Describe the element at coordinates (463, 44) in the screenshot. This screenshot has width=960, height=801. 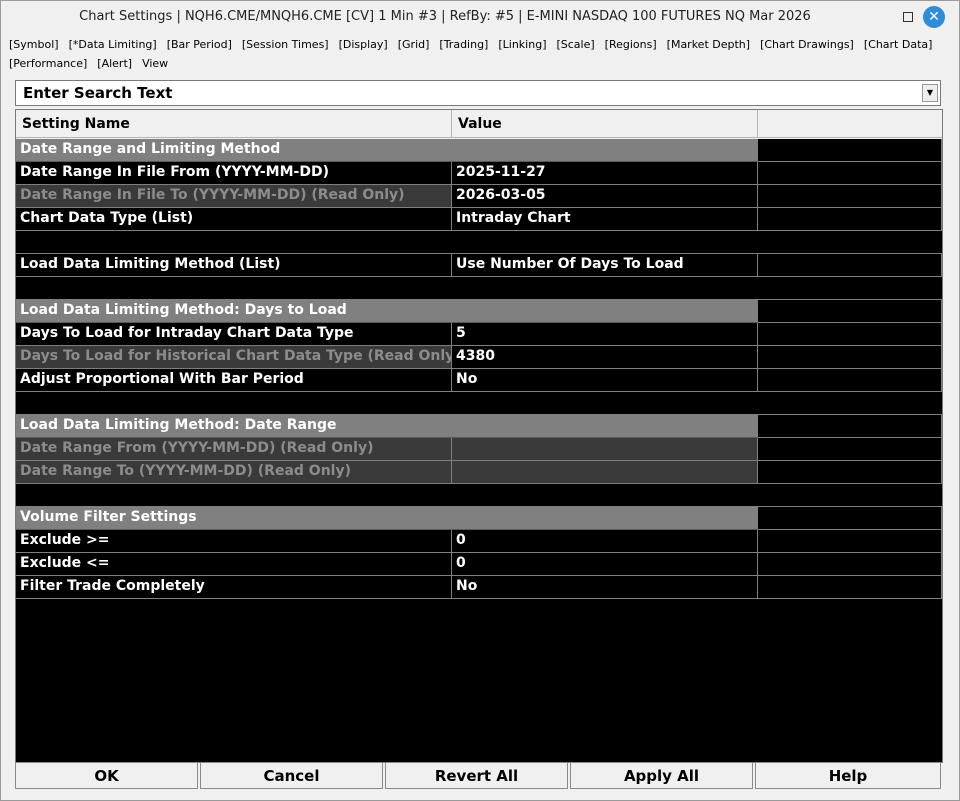
I see `tab-trading: [Trading]` at that location.